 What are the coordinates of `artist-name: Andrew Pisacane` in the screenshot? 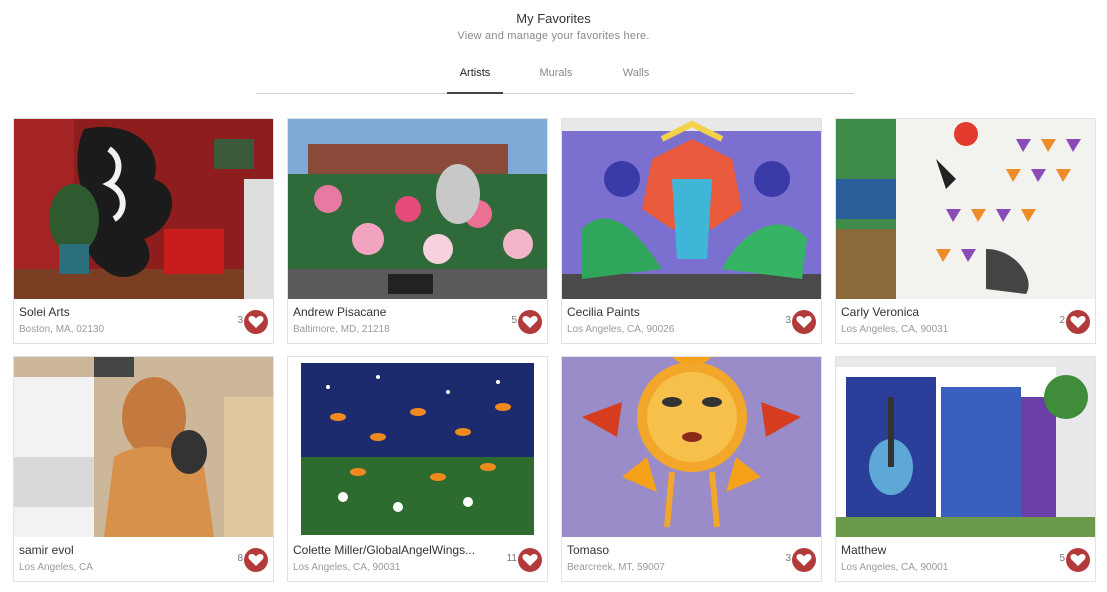 It's located at (339, 312).